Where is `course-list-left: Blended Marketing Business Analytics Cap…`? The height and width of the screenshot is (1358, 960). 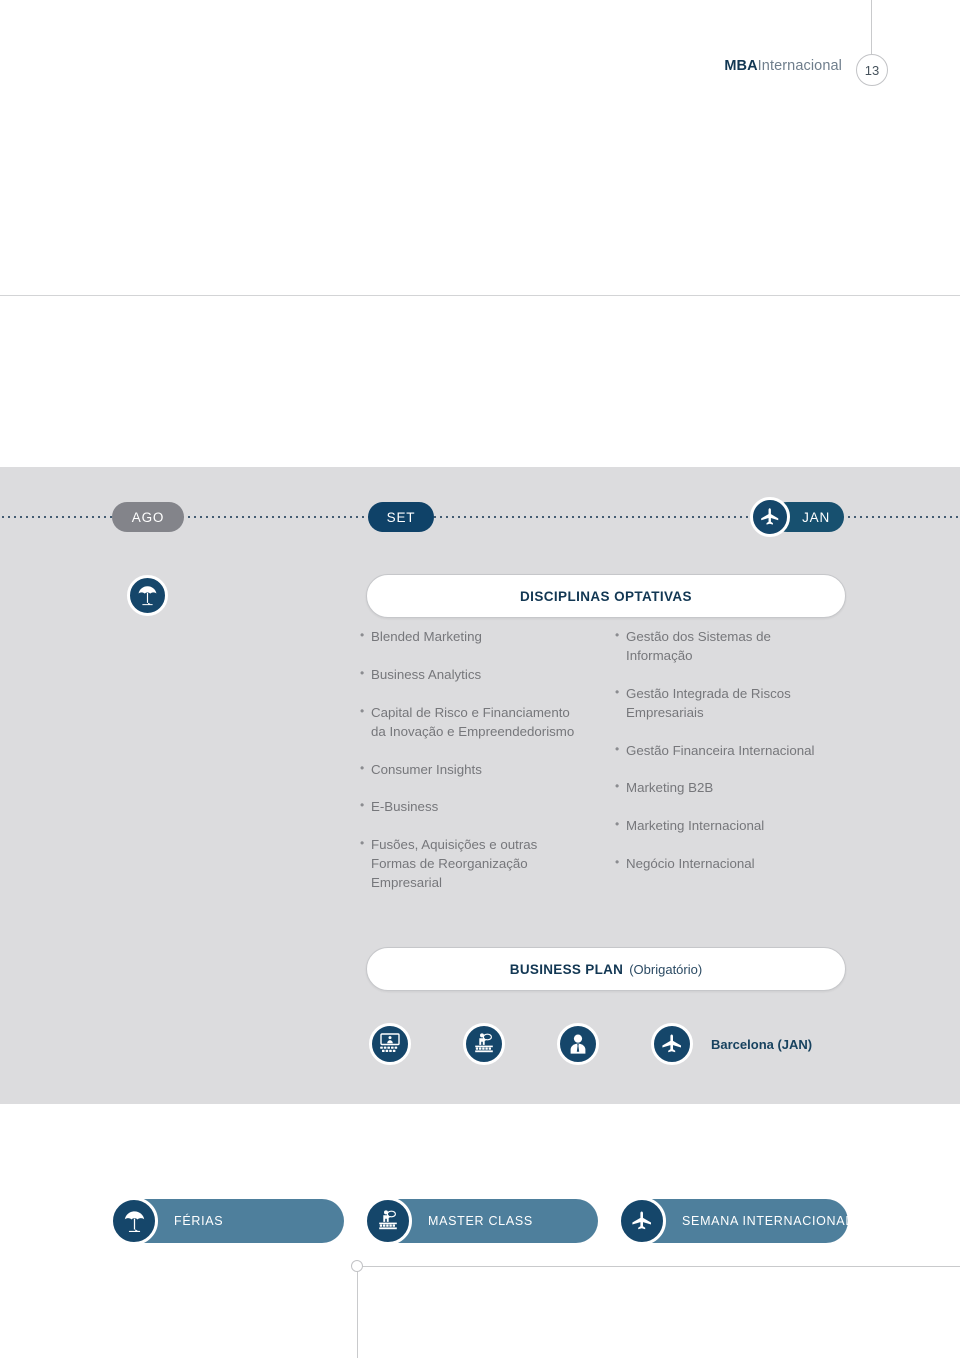 course-list-left: Blended Marketing Business Analytics Cap… is located at coordinates (485, 769).